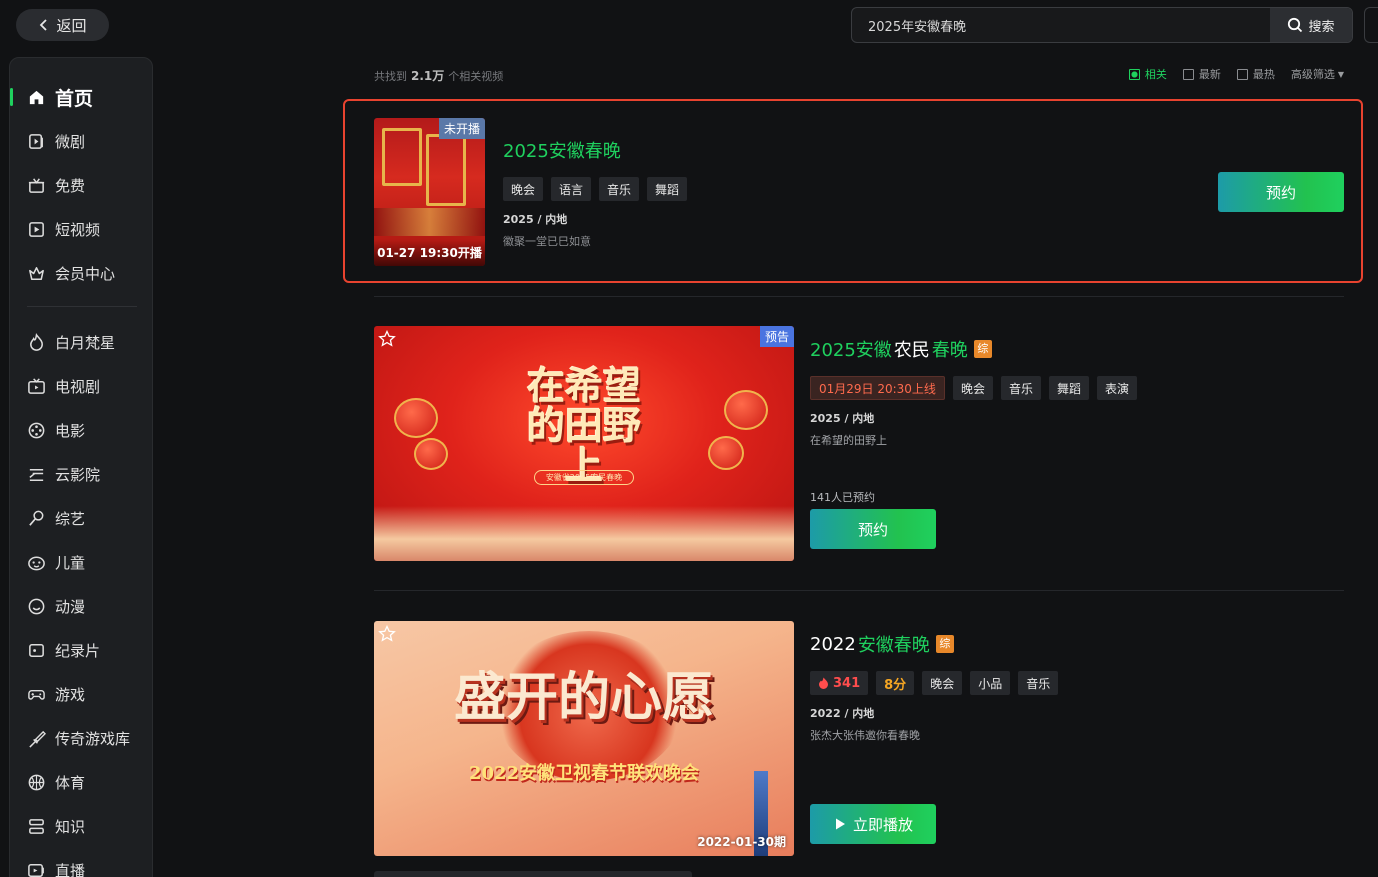 Image resolution: width=1378 pixels, height=877 pixels. Describe the element at coordinates (584, 738) in the screenshot. I see `result-poster: 盛开的心愿 2022安徽卫视春节联欢晚会 2022-01-30期` at that location.